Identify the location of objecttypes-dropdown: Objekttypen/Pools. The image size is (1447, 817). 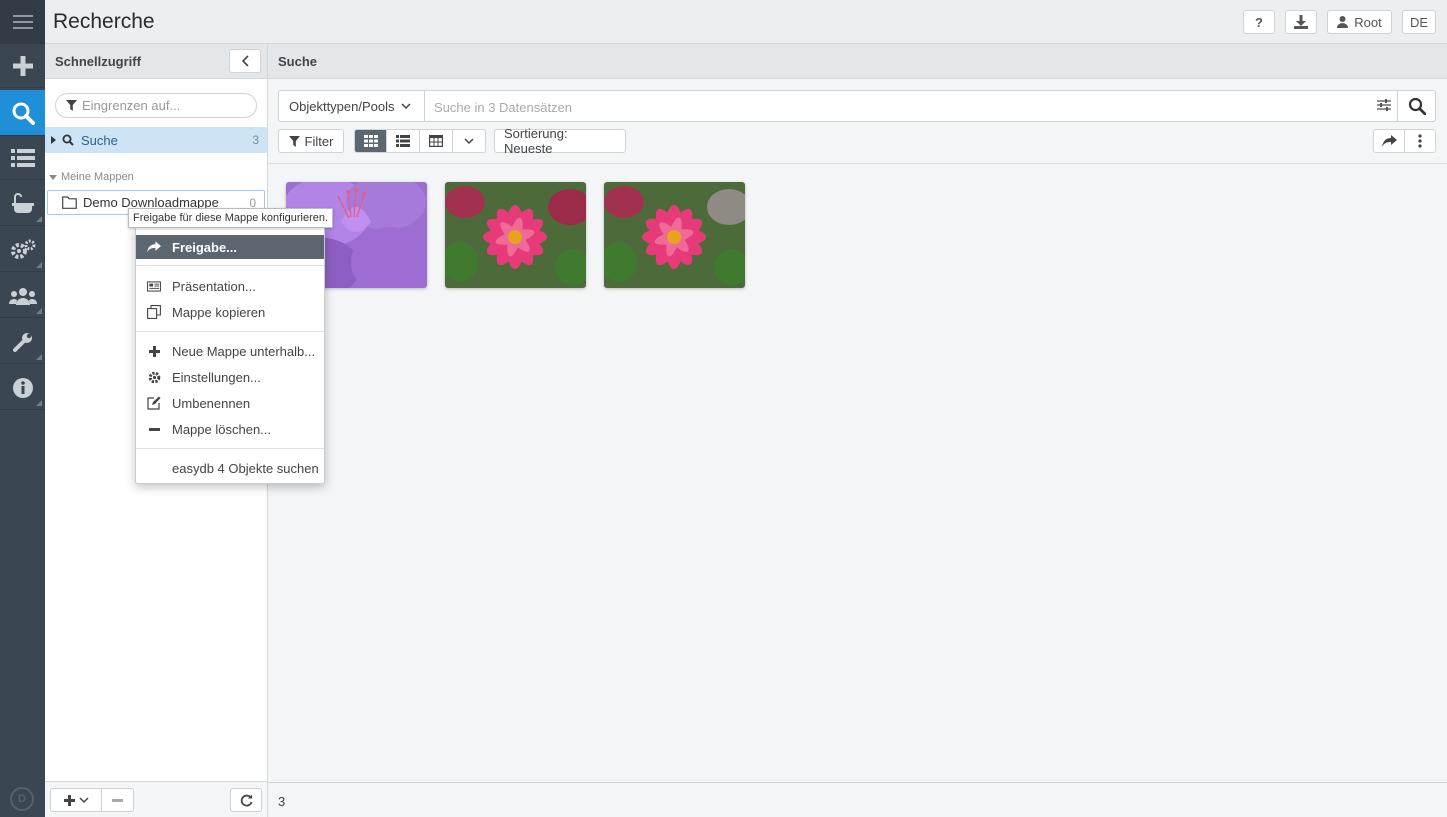
(352, 106).